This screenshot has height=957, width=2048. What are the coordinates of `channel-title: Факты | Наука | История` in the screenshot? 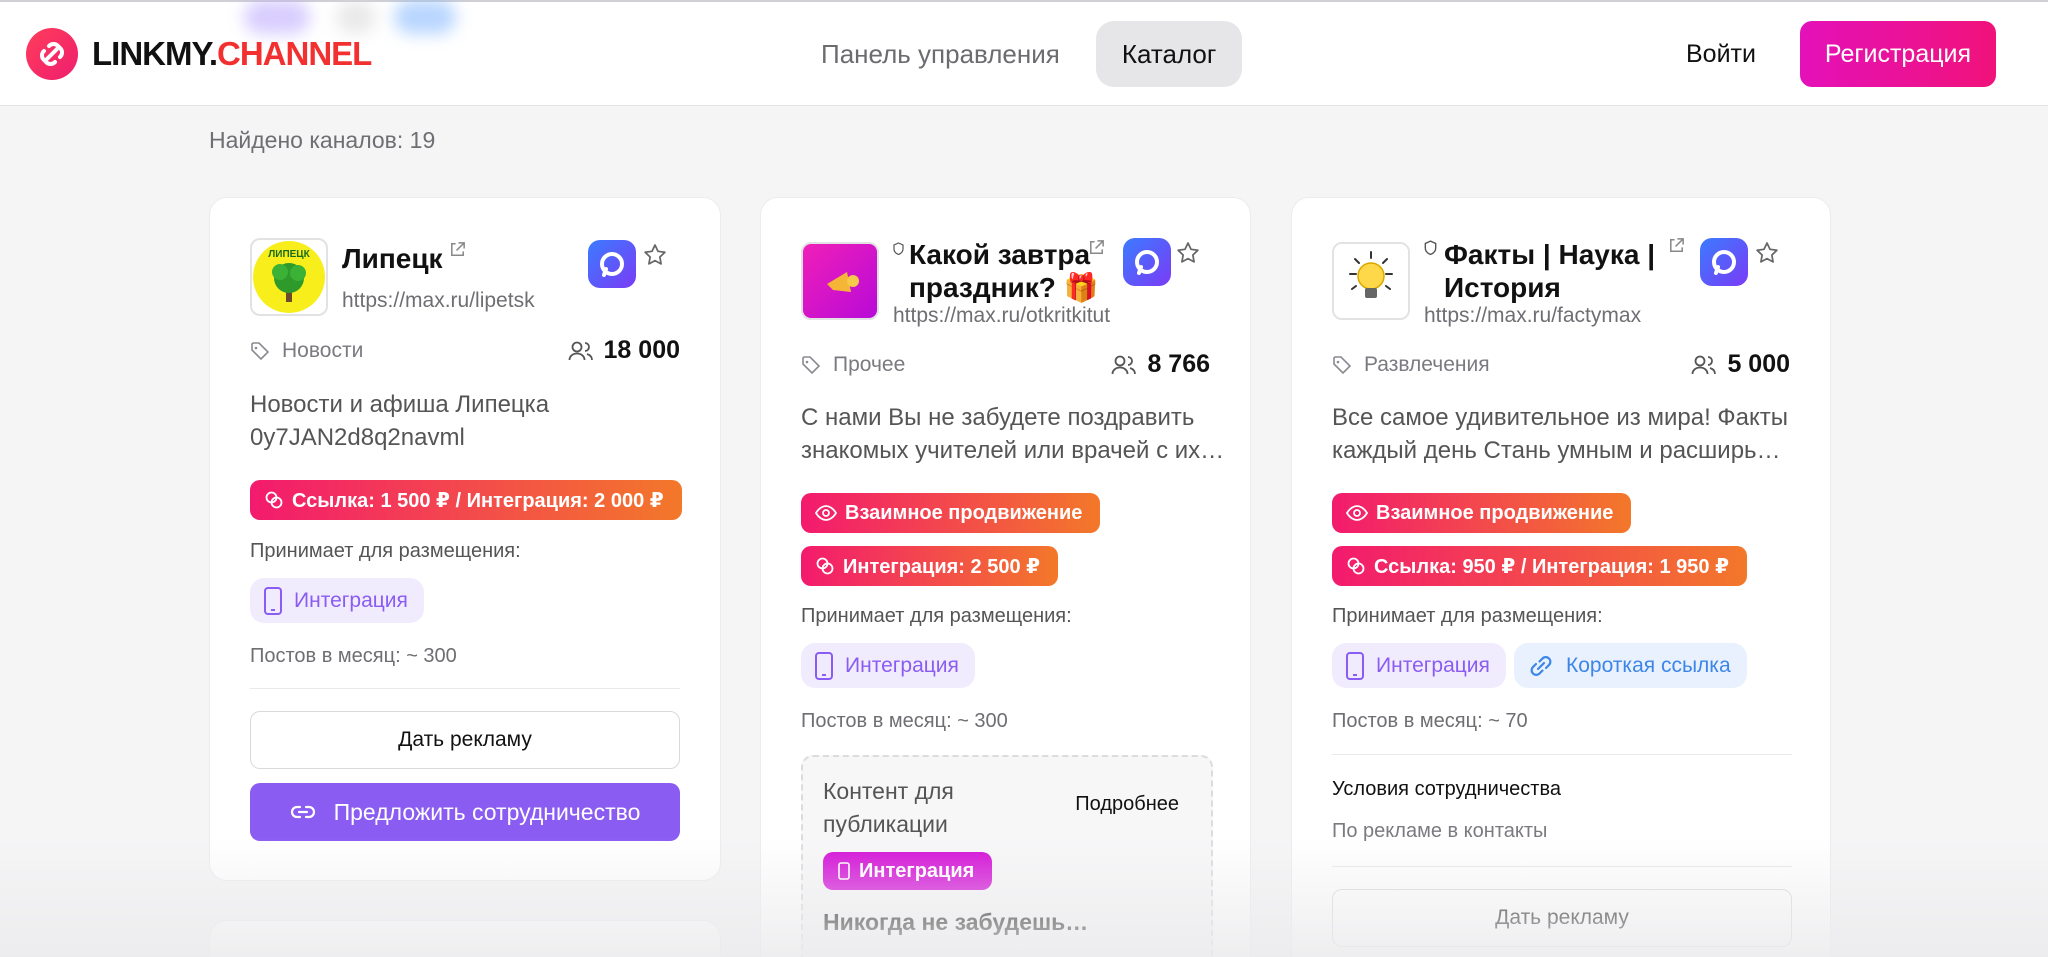 It's located at (1549, 271).